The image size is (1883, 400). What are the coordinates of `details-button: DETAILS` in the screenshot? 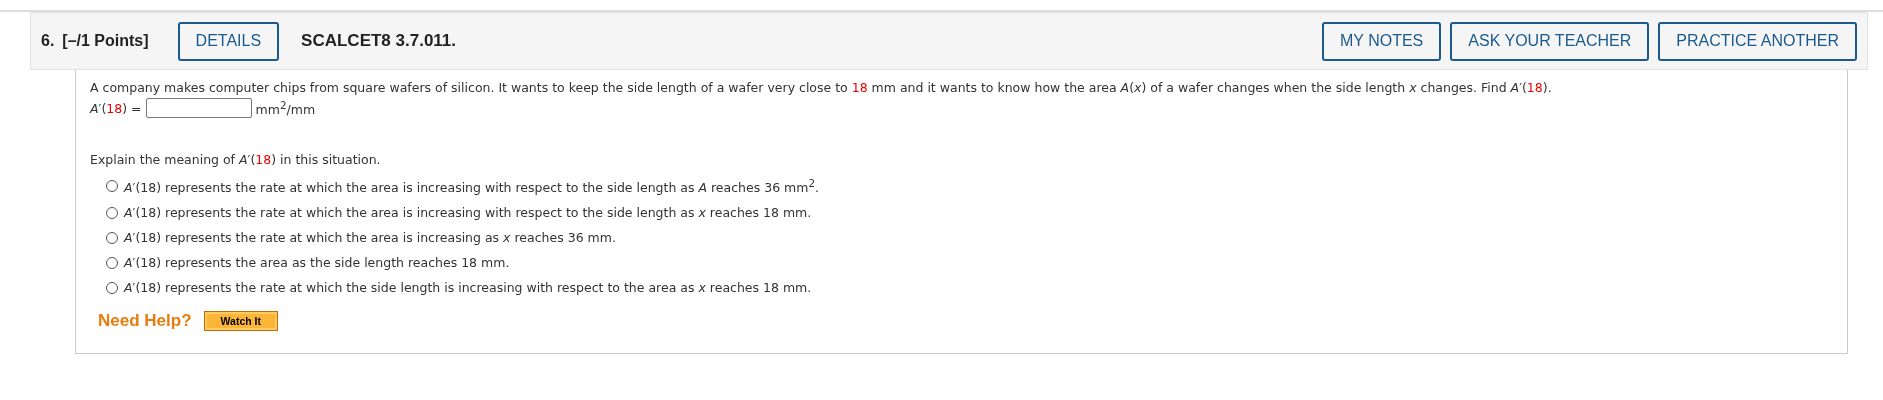 It's located at (228, 41).